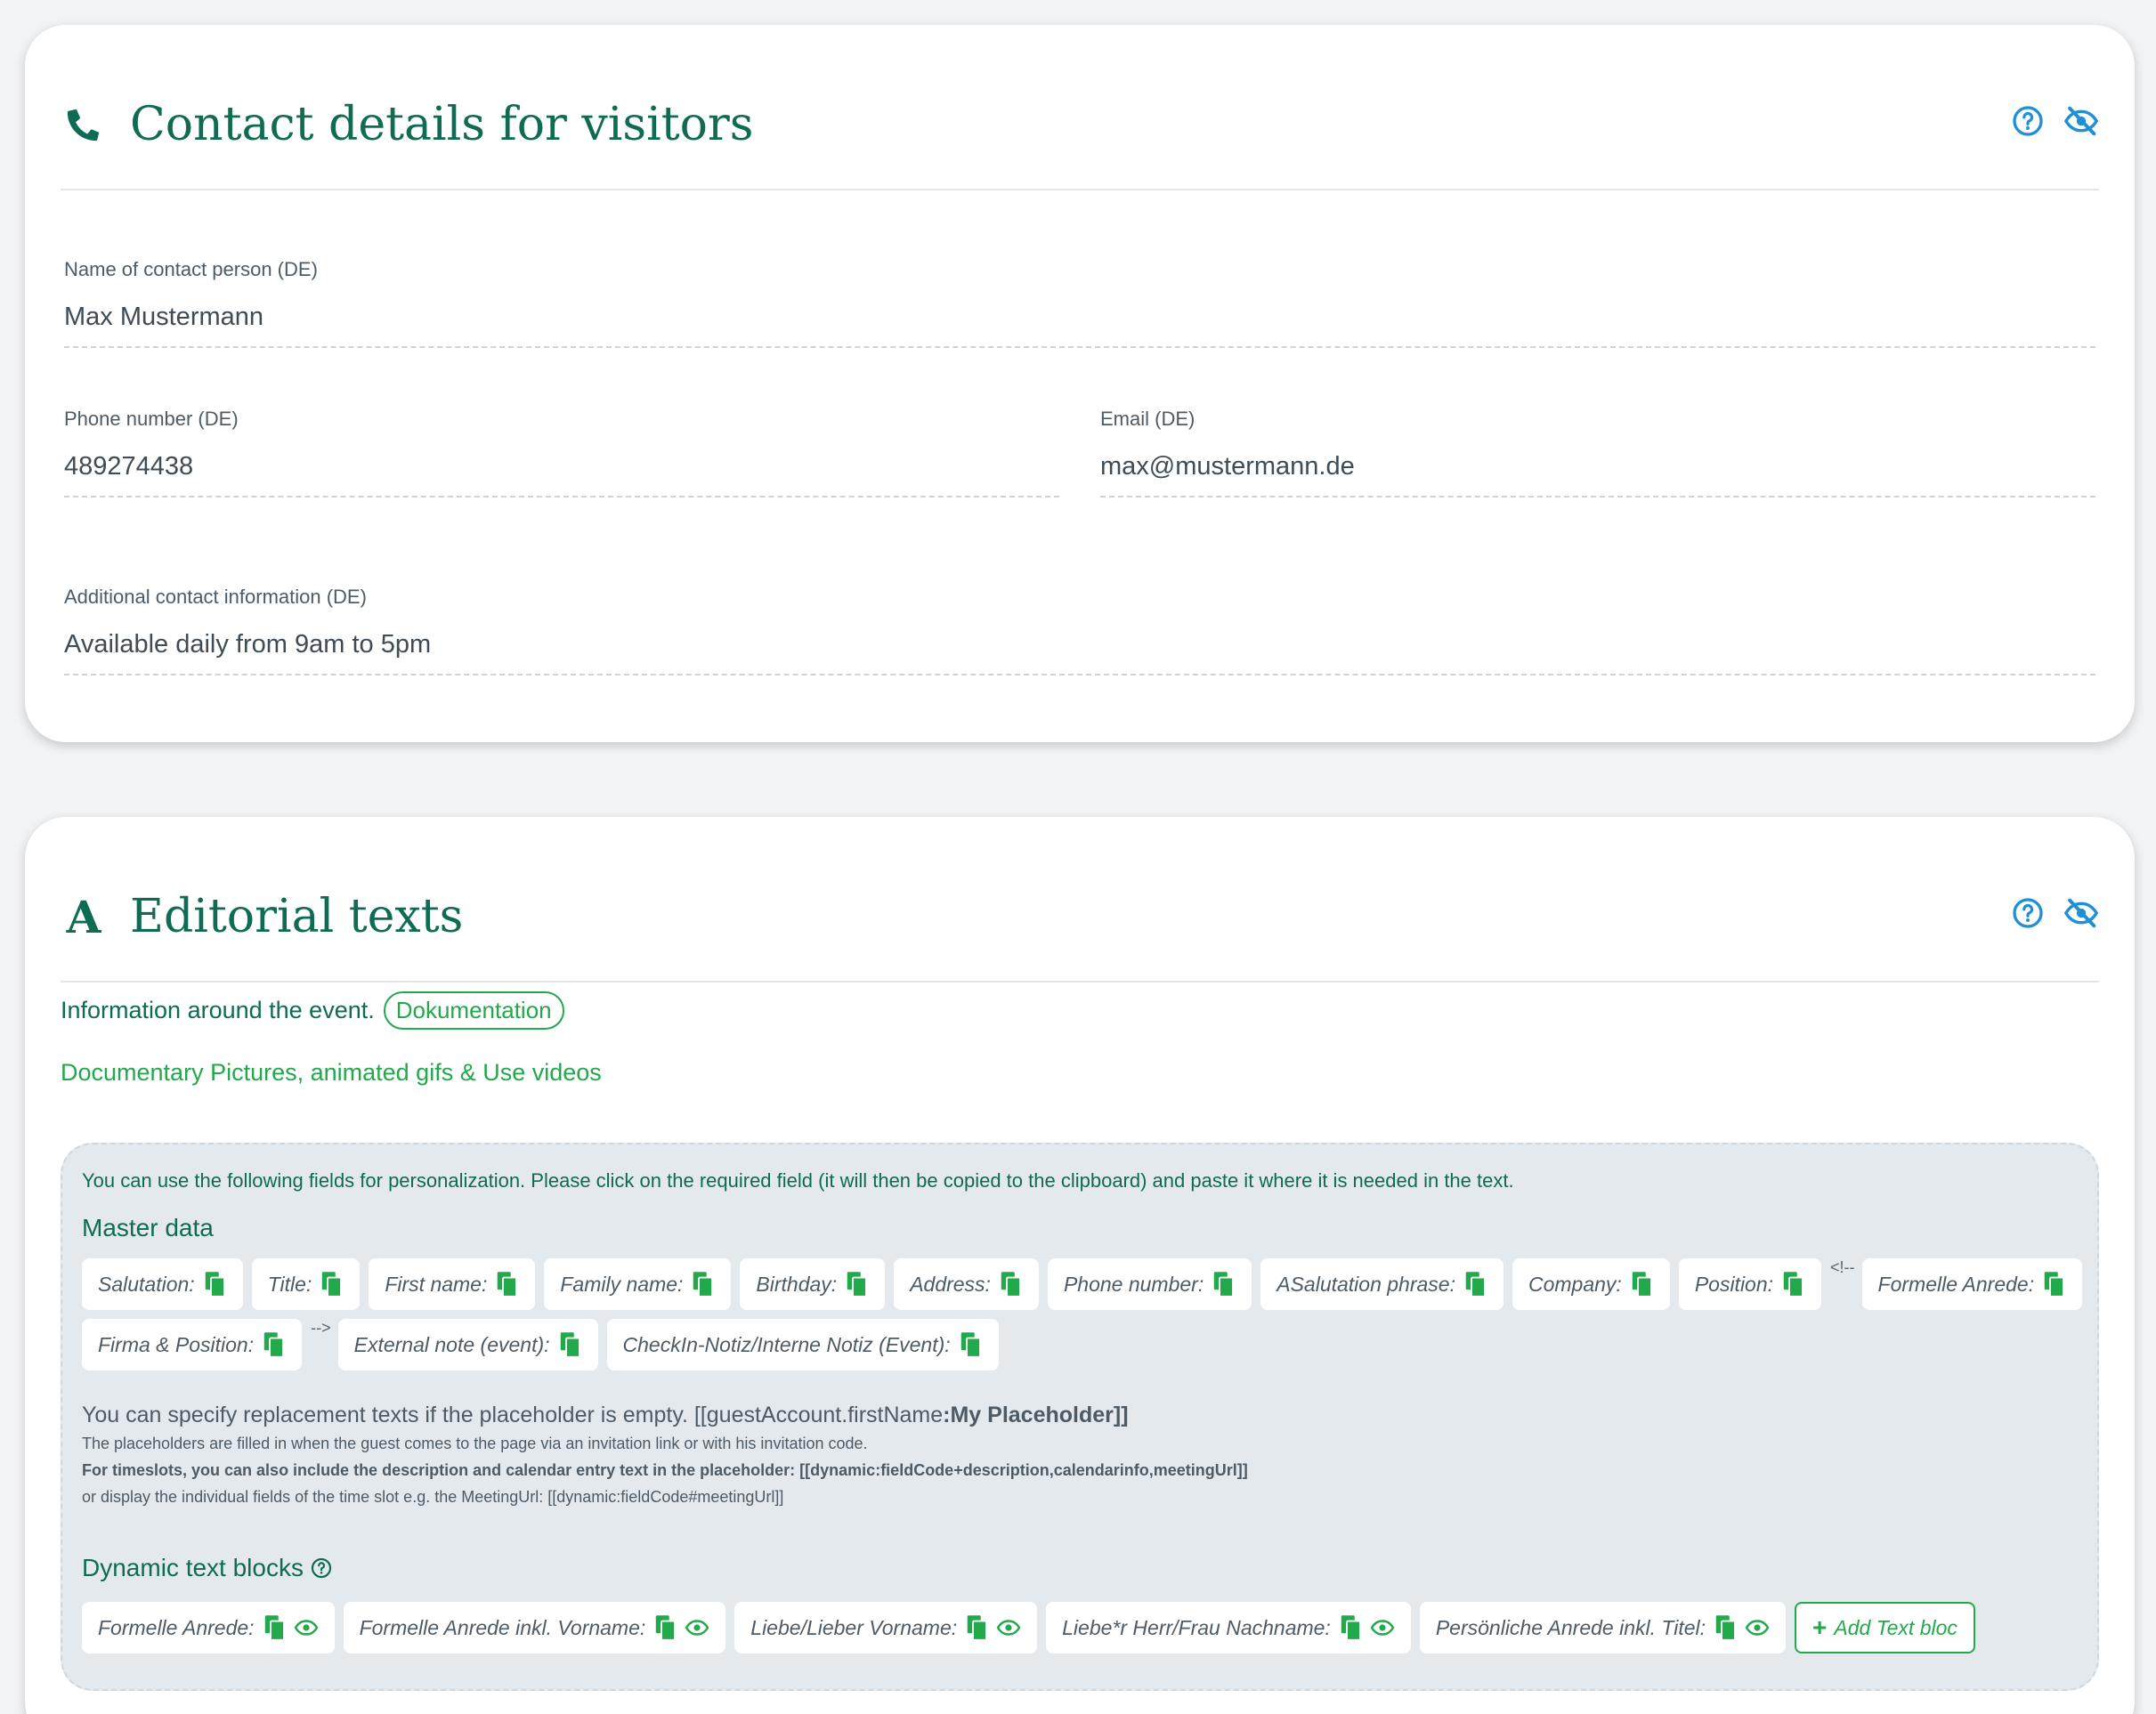 This screenshot has height=1714, width=2156. I want to click on contact-header-actions, so click(2054, 121).